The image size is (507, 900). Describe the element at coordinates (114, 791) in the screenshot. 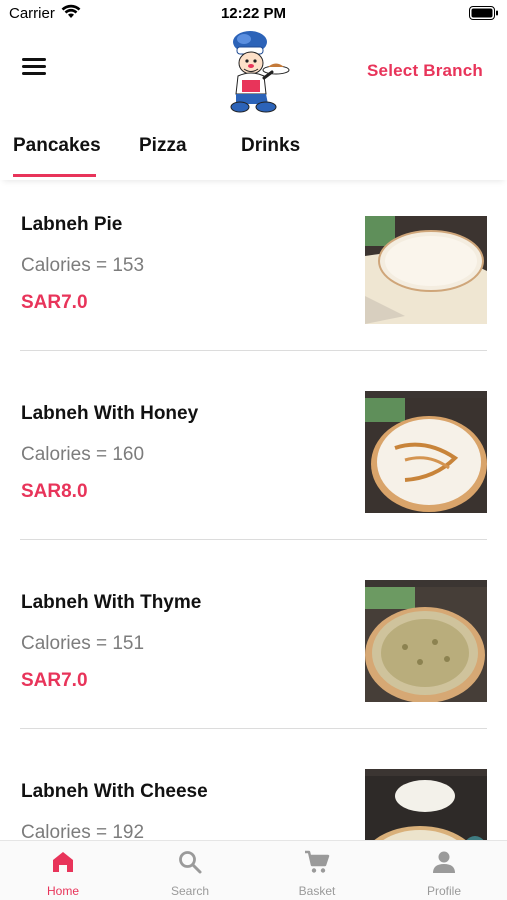

I see `item-name: Labneh With Cheese` at that location.